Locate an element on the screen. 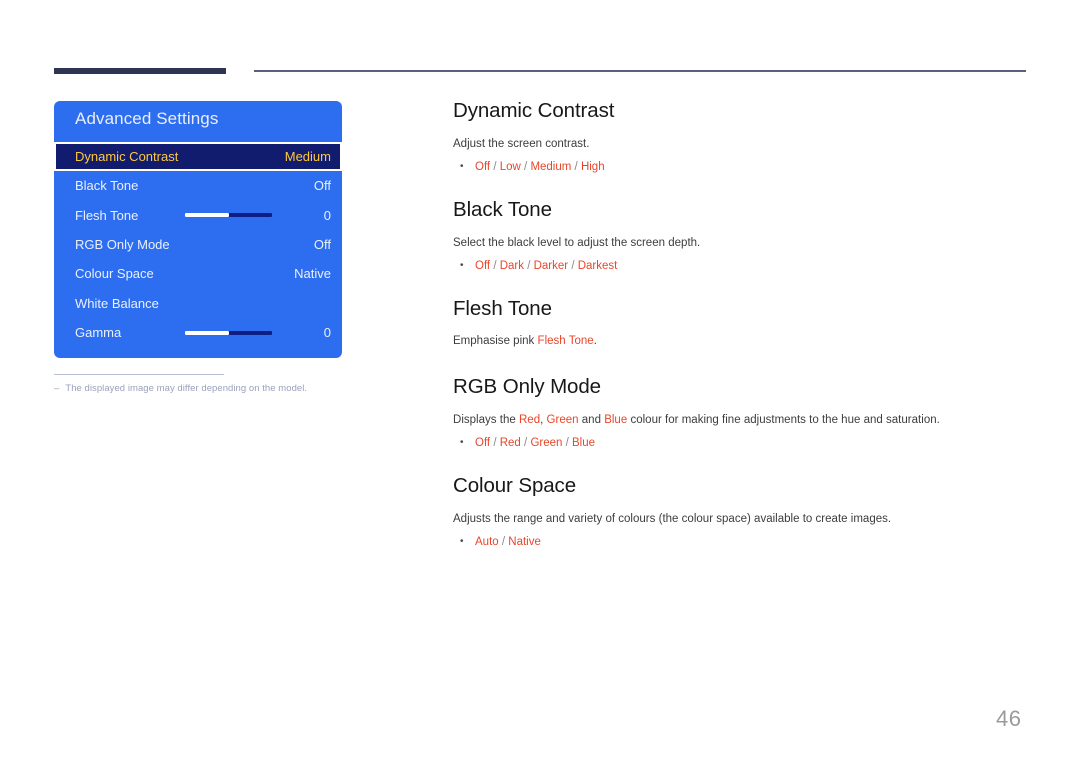 This screenshot has height=763, width=1080. doc-text-run: Displays the is located at coordinates (486, 419).